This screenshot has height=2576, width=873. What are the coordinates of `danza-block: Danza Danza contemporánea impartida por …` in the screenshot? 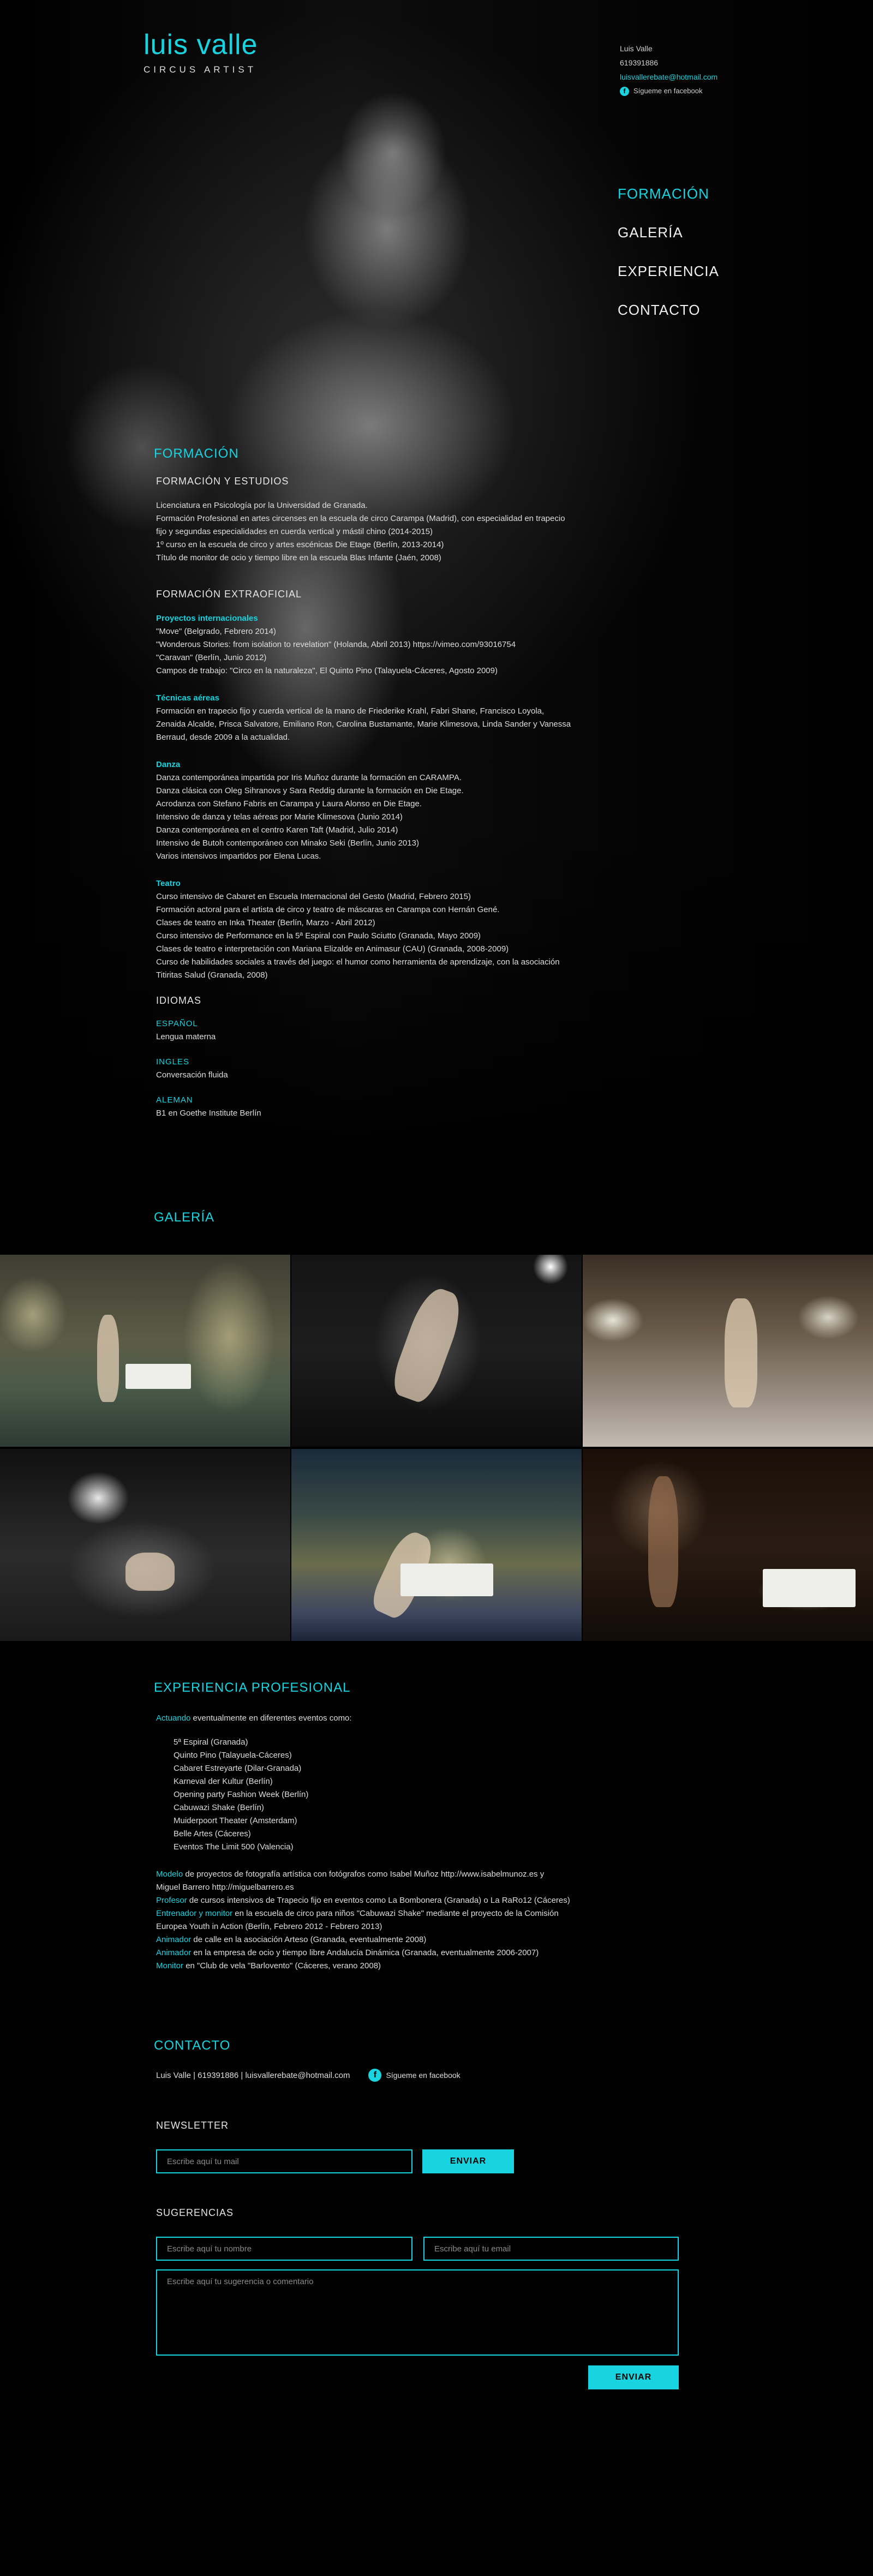 It's located at (401, 811).